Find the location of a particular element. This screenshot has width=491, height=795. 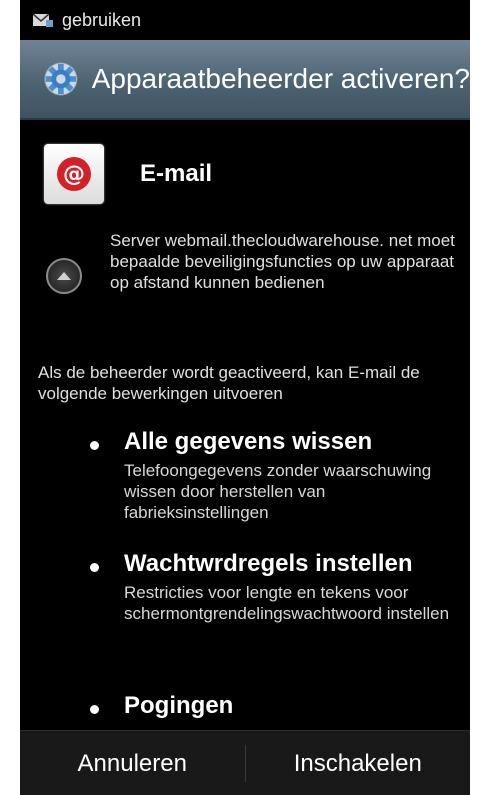

app-row: @ E-mail is located at coordinates (128, 174).